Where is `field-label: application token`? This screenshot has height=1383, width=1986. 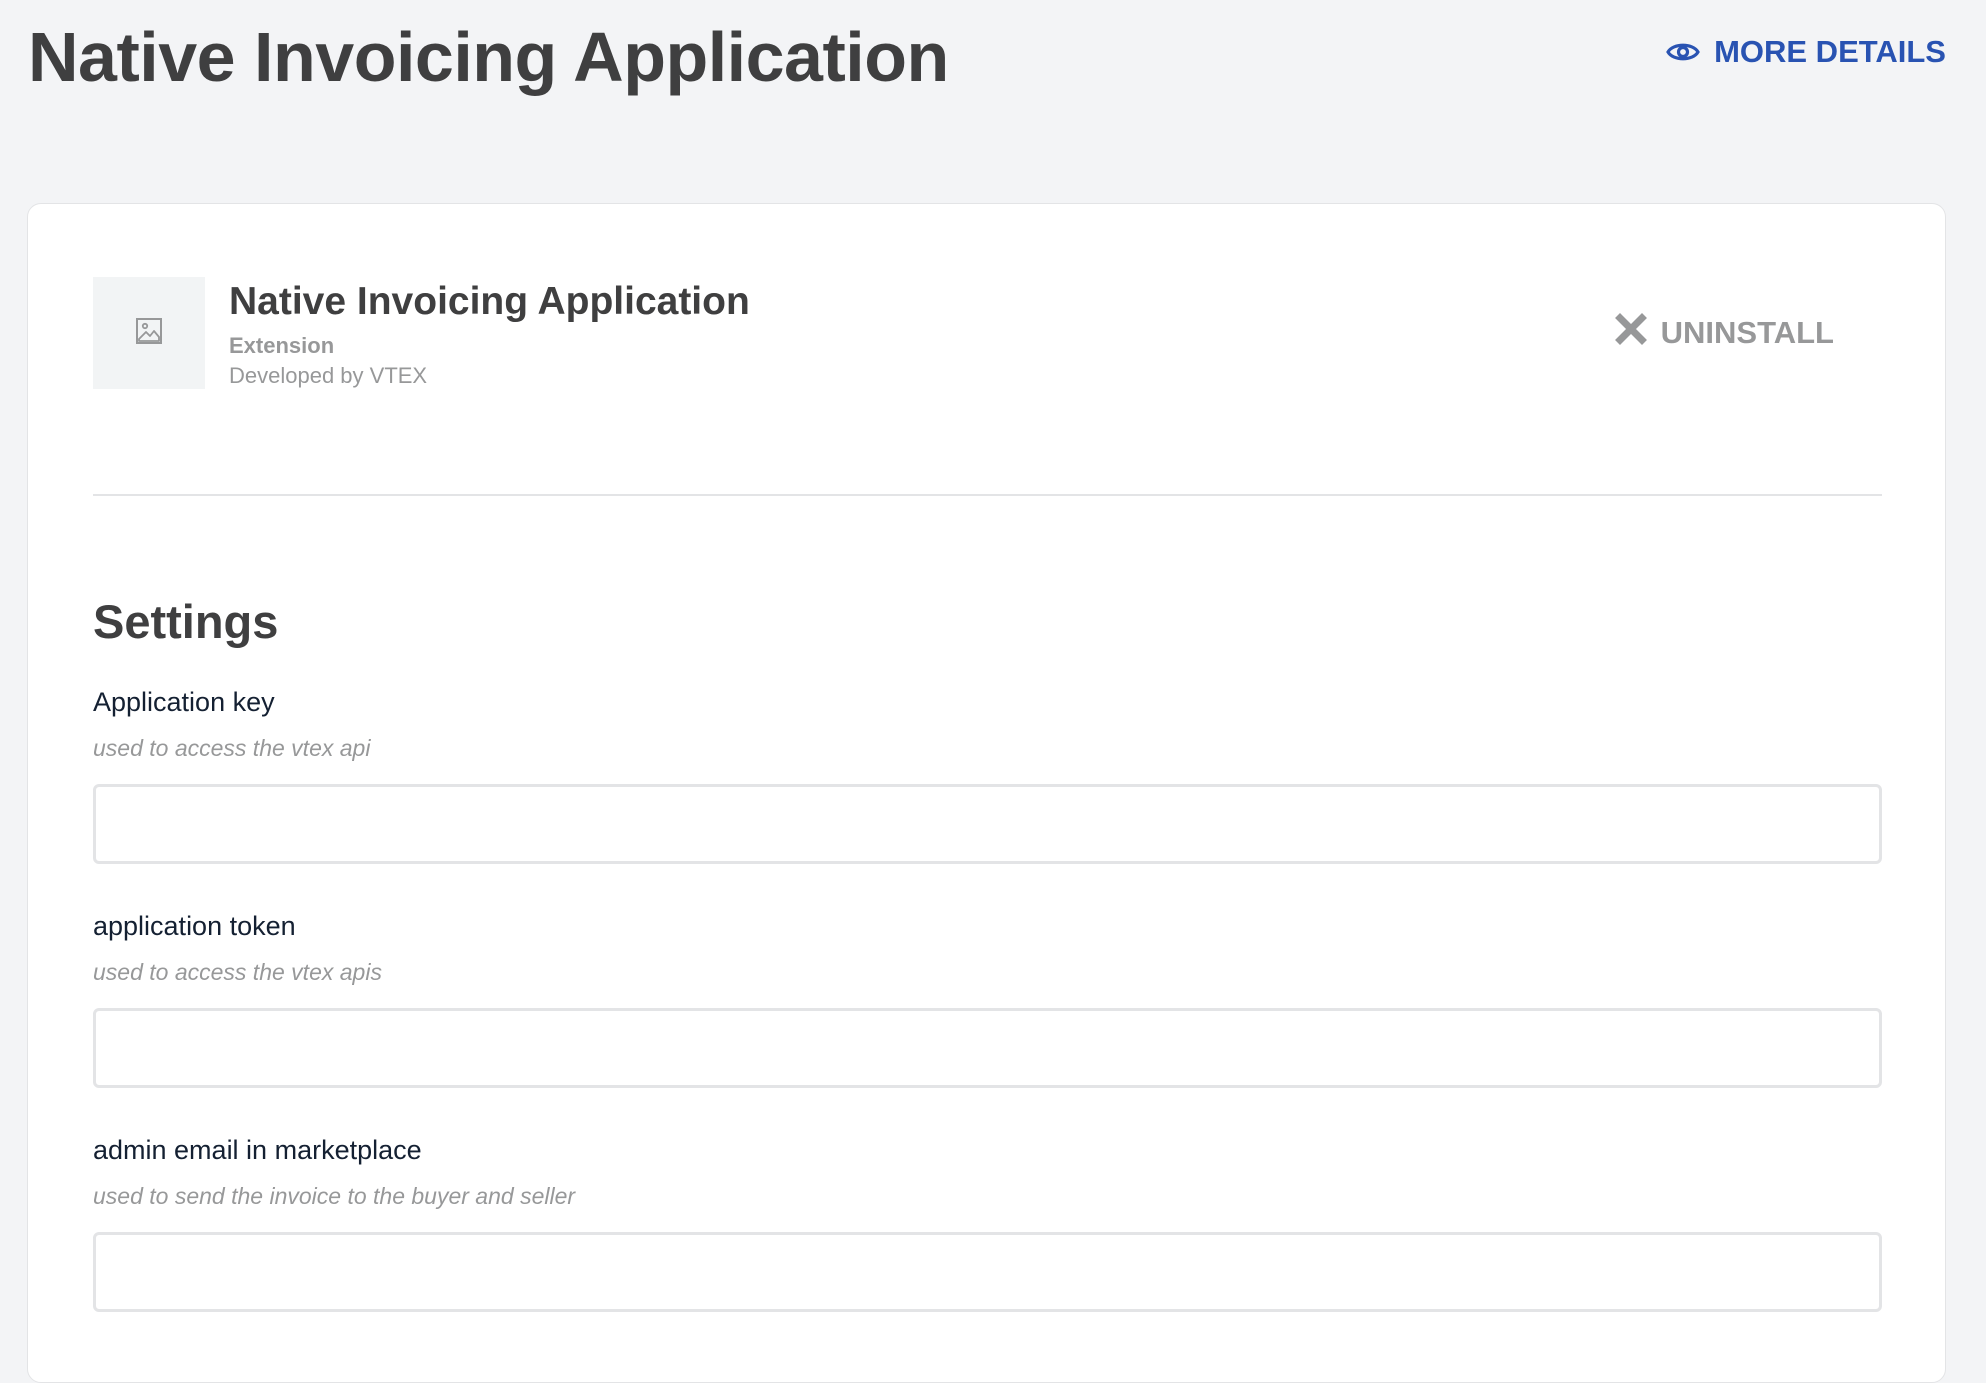
field-label: application token is located at coordinates (194, 926).